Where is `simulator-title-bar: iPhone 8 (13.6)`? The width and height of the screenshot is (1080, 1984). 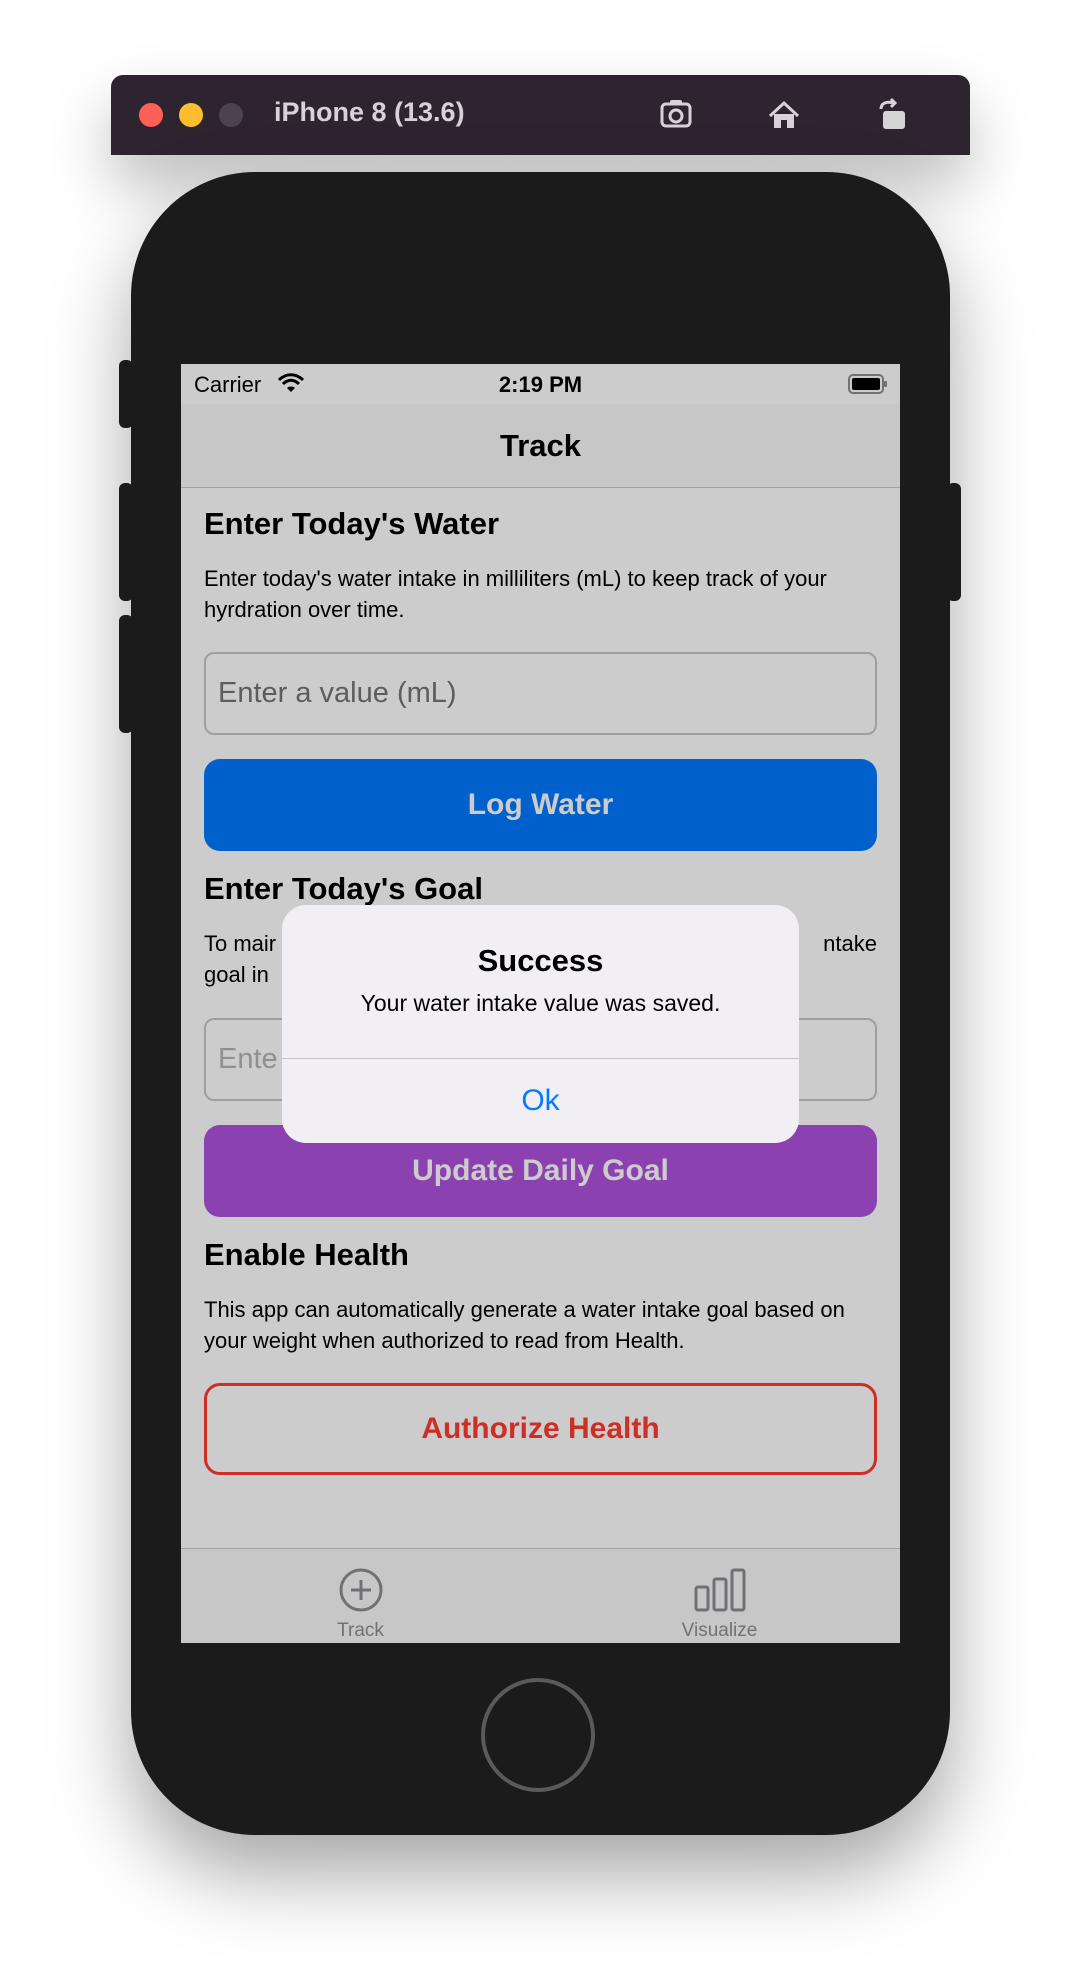 simulator-title-bar: iPhone 8 (13.6) is located at coordinates (540, 115).